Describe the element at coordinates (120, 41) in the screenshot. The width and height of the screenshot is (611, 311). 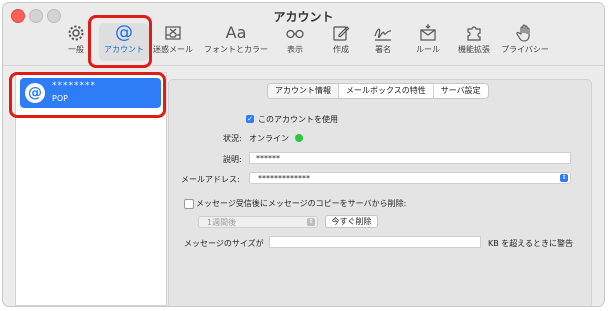
I see `highlight-accounts-tab` at that location.